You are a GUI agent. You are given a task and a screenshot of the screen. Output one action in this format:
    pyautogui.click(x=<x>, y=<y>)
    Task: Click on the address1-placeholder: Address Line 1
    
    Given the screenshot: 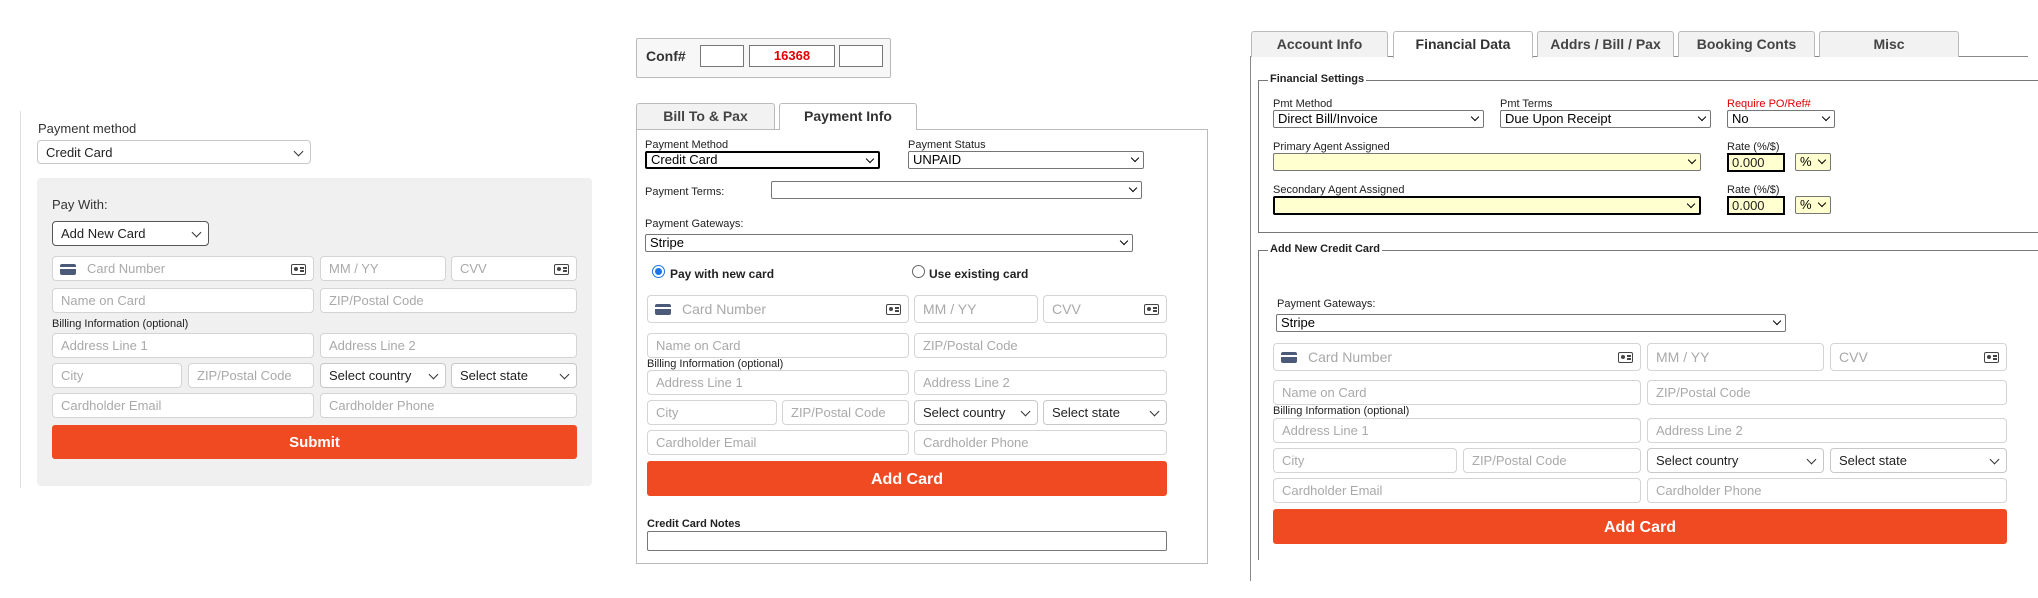 What is the action you would take?
    pyautogui.click(x=104, y=345)
    